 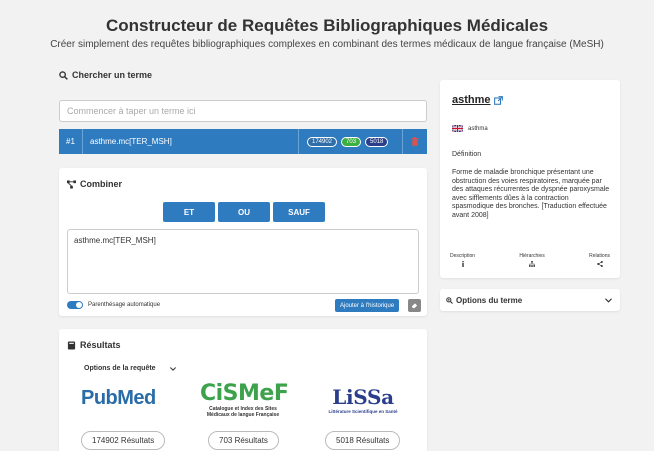 I want to click on cismef-results-button: 703 Résultats, so click(x=243, y=440).